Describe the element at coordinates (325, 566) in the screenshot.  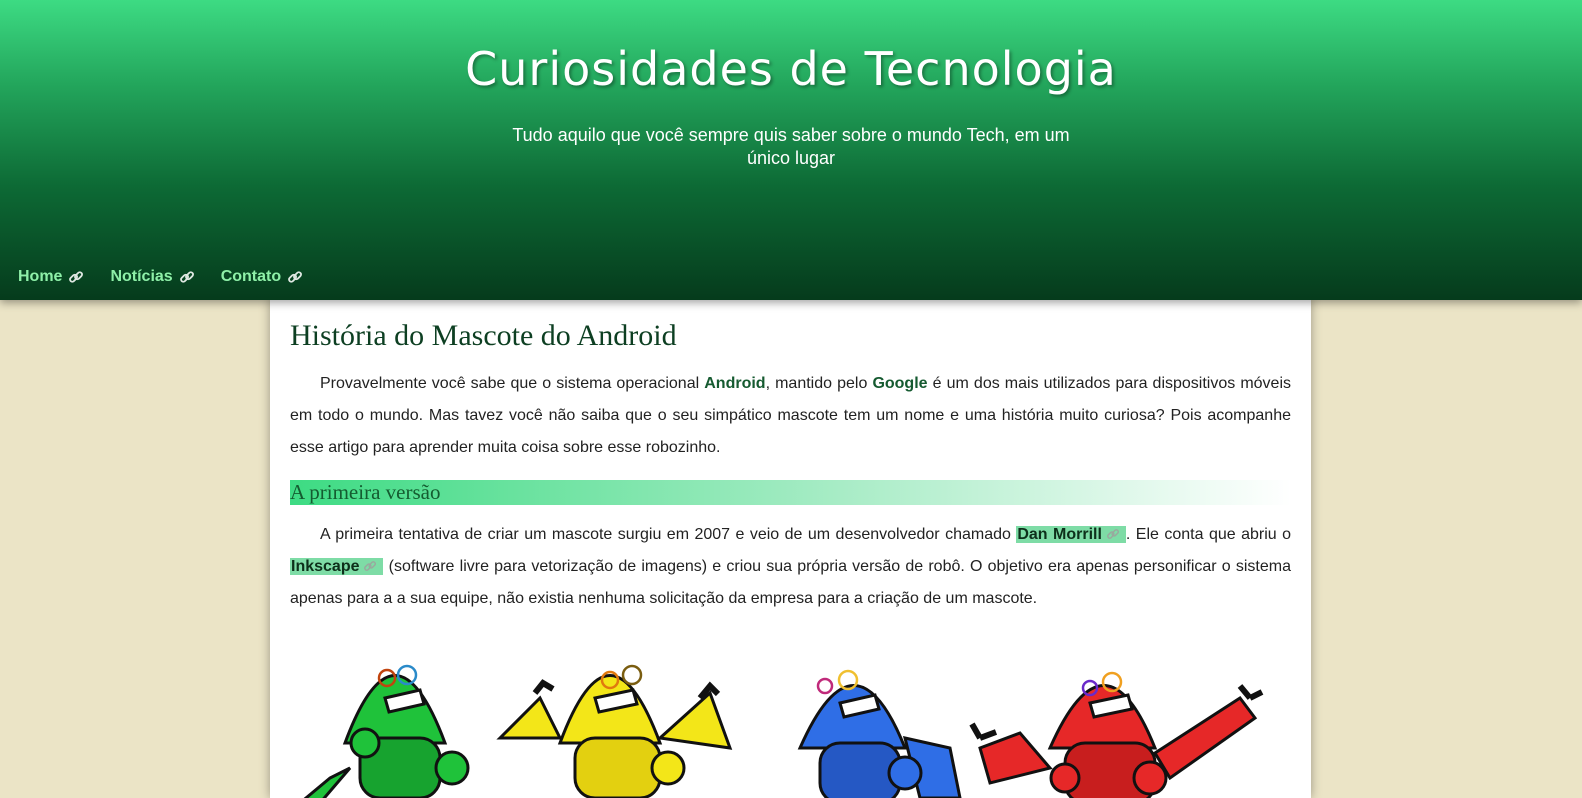
I see `link-label: Inkscape` at that location.